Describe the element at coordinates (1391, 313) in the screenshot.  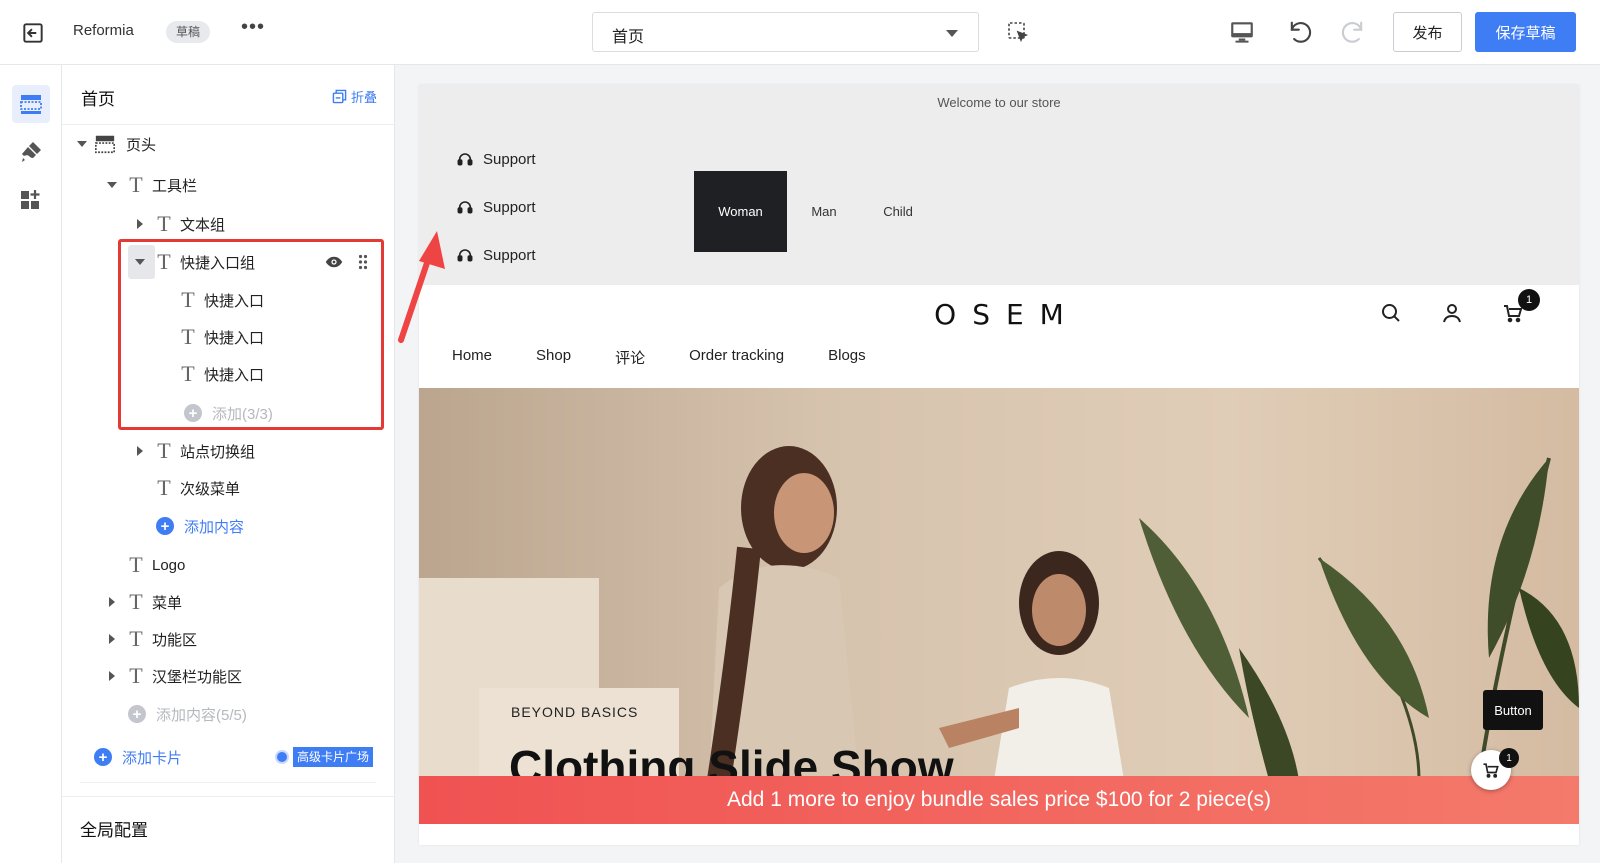
I see `search-icon` at that location.